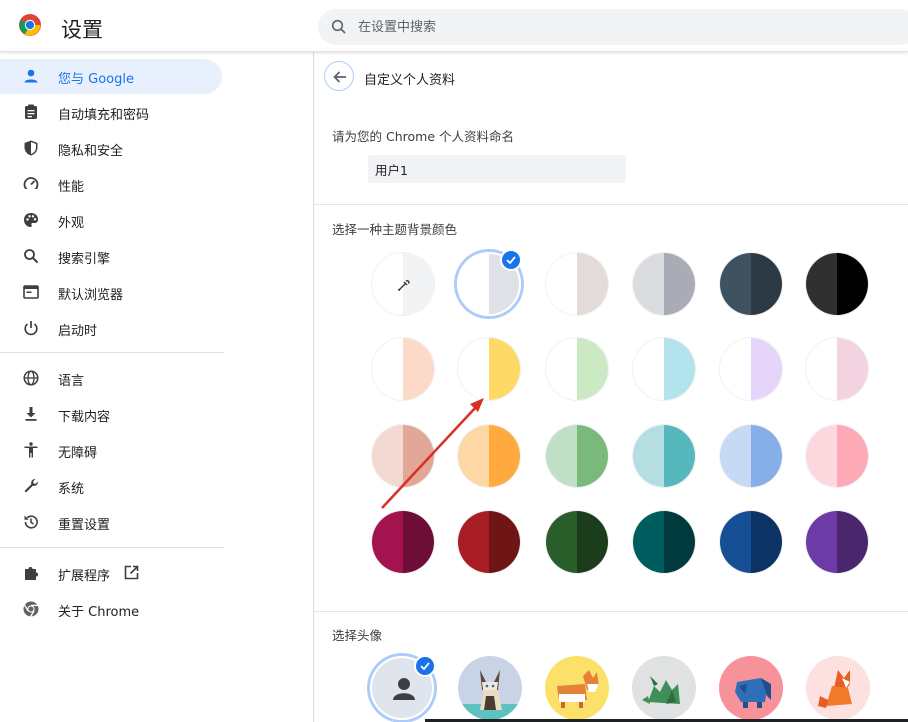 Image resolution: width=908 pixels, height=722 pixels. I want to click on sidebar-item-autofill: 自动填充和密码, so click(111, 112).